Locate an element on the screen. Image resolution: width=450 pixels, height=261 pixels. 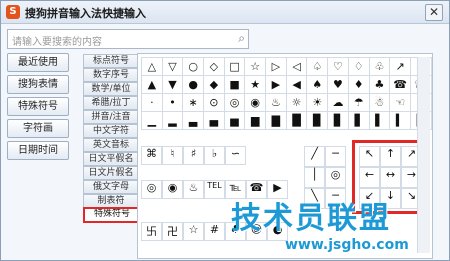
symbol-cell: ○ is located at coordinates (193, 66).